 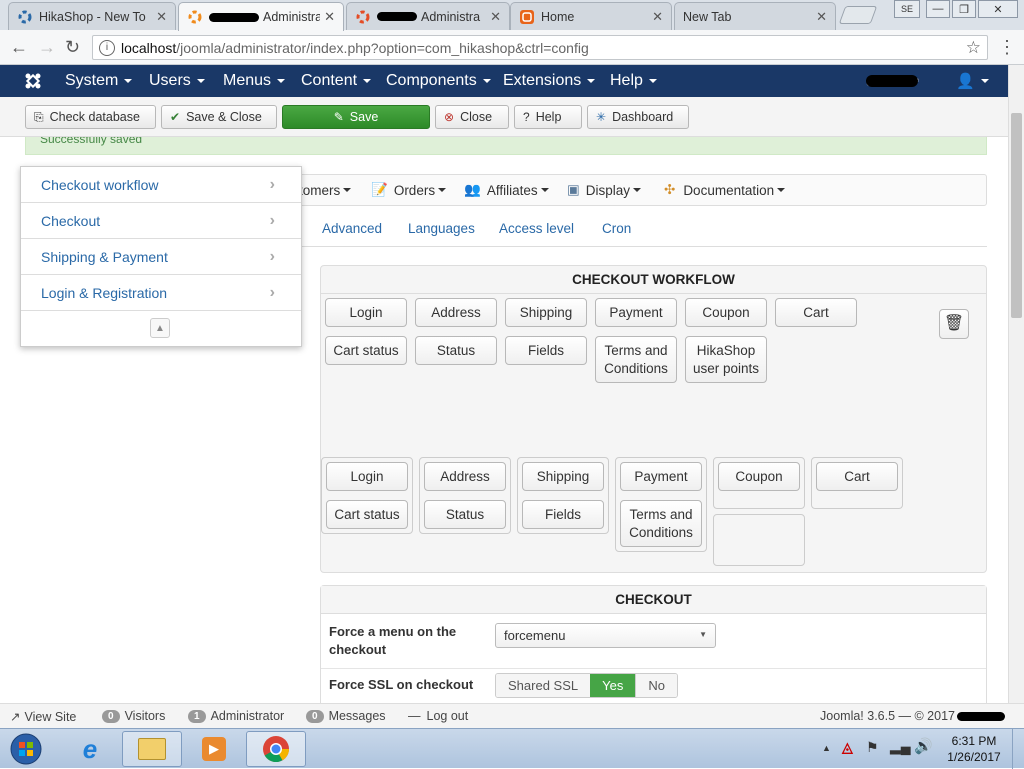 What do you see at coordinates (367, 514) in the screenshot?
I see `step-item-cart-status: Cart status` at bounding box center [367, 514].